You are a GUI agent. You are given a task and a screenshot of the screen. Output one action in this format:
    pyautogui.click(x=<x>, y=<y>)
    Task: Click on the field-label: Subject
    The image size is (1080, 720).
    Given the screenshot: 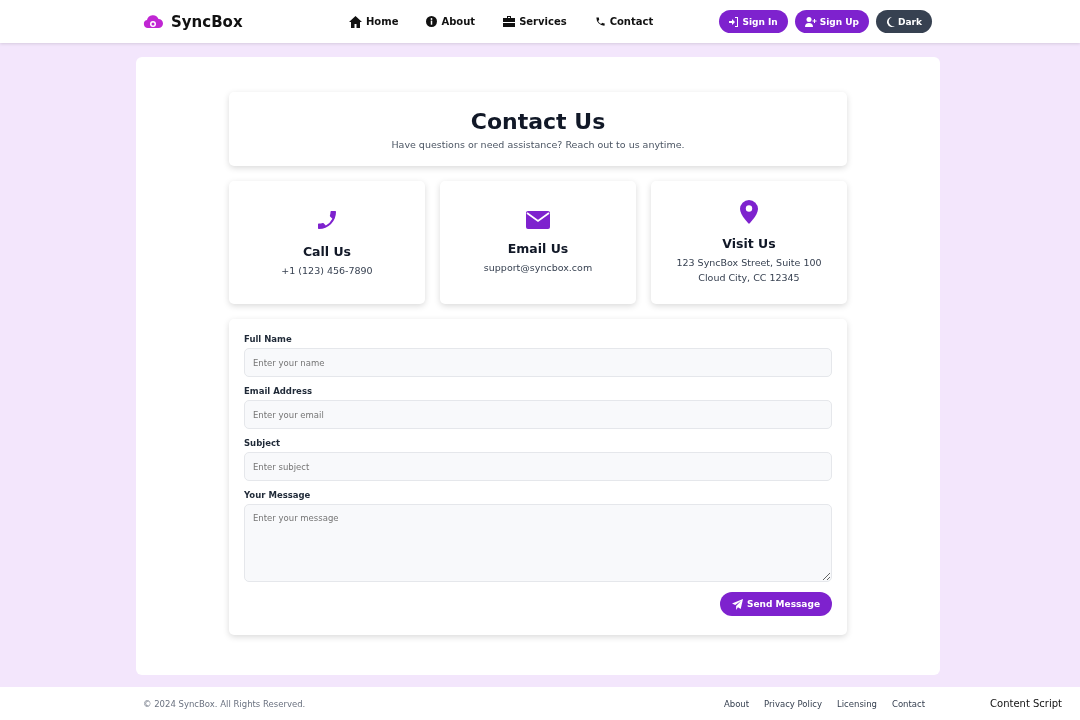 What is the action you would take?
    pyautogui.click(x=263, y=443)
    